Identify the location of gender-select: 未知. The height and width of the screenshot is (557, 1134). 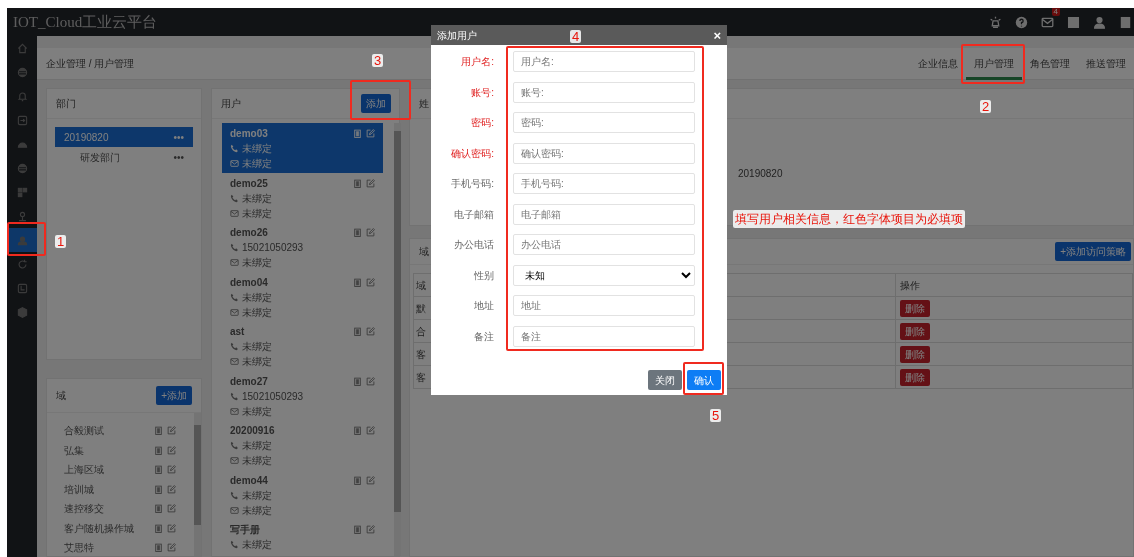
(604, 275).